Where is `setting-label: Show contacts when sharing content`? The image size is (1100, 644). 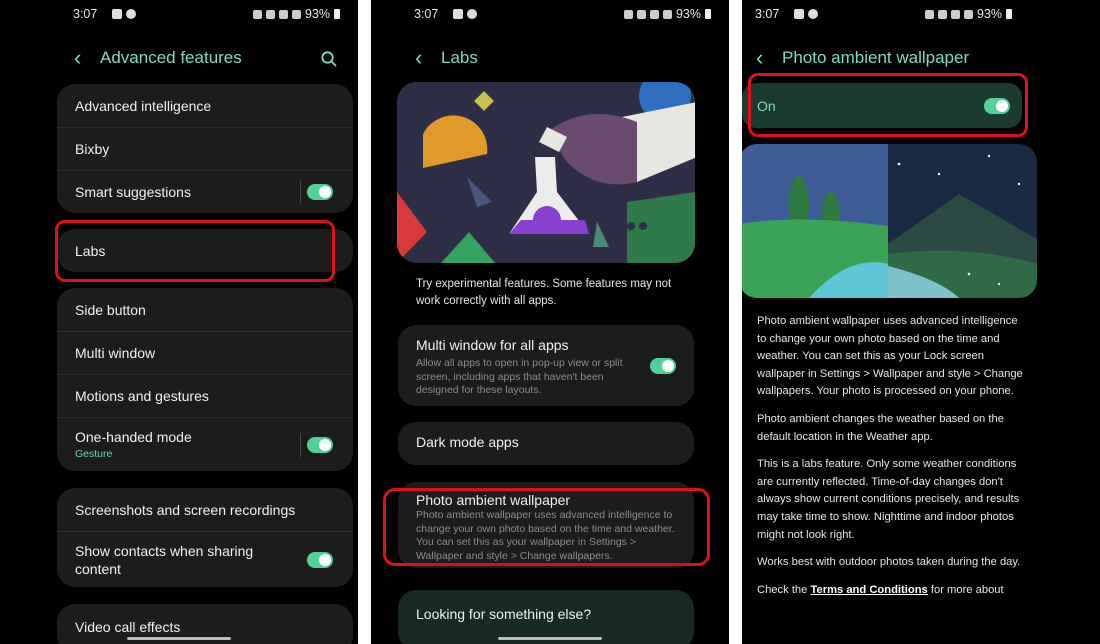 setting-label: Show contacts when sharing content is located at coordinates (164, 559).